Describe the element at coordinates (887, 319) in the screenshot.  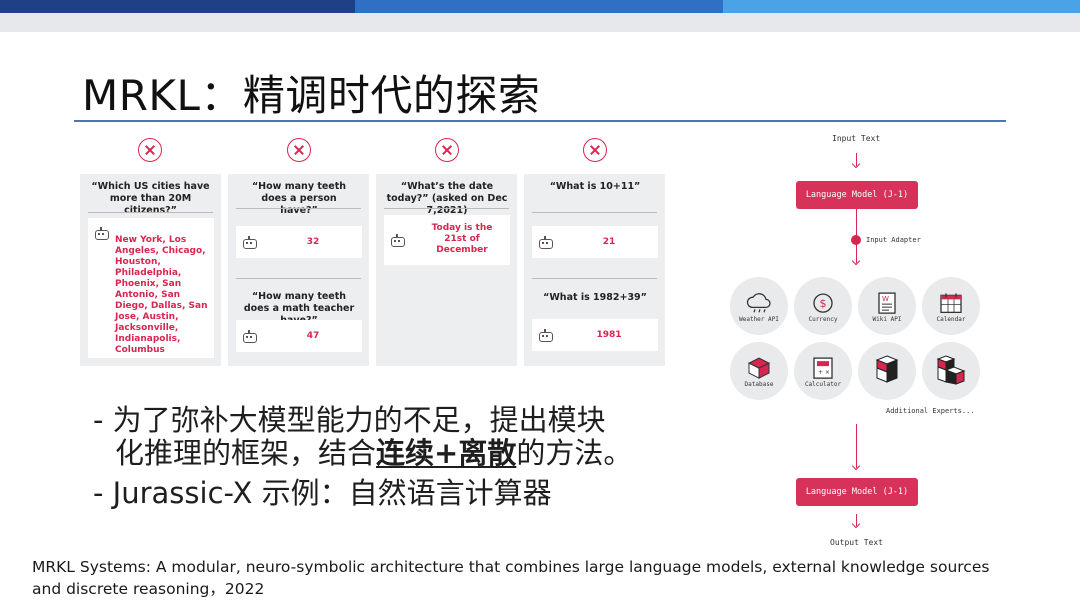
I see `expert-label: Wiki API` at that location.